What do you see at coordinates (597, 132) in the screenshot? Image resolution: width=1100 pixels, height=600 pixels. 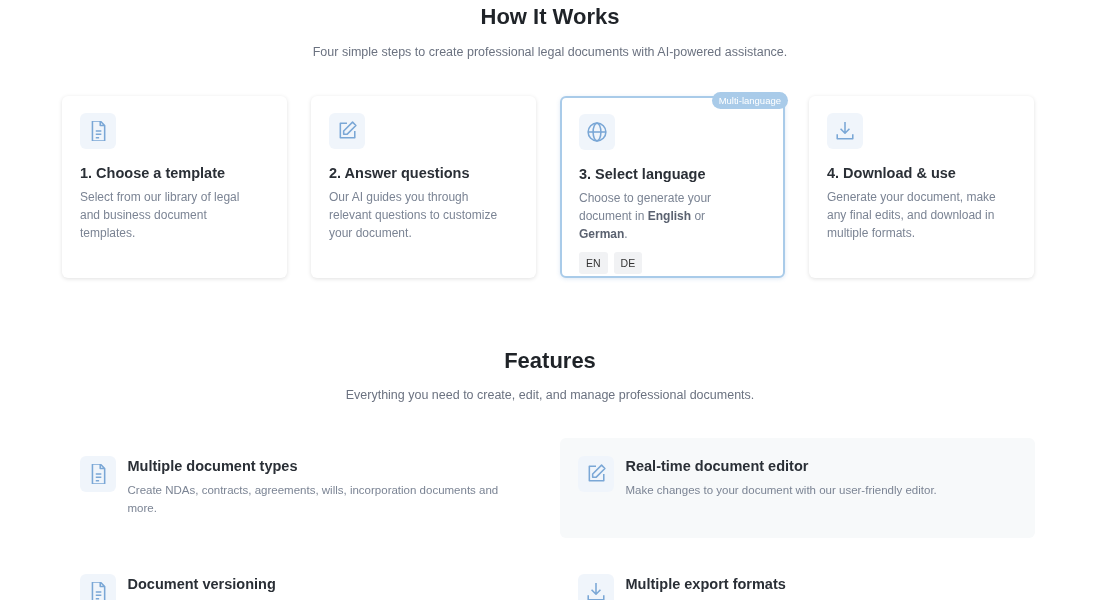 I see `globe-icon` at bounding box center [597, 132].